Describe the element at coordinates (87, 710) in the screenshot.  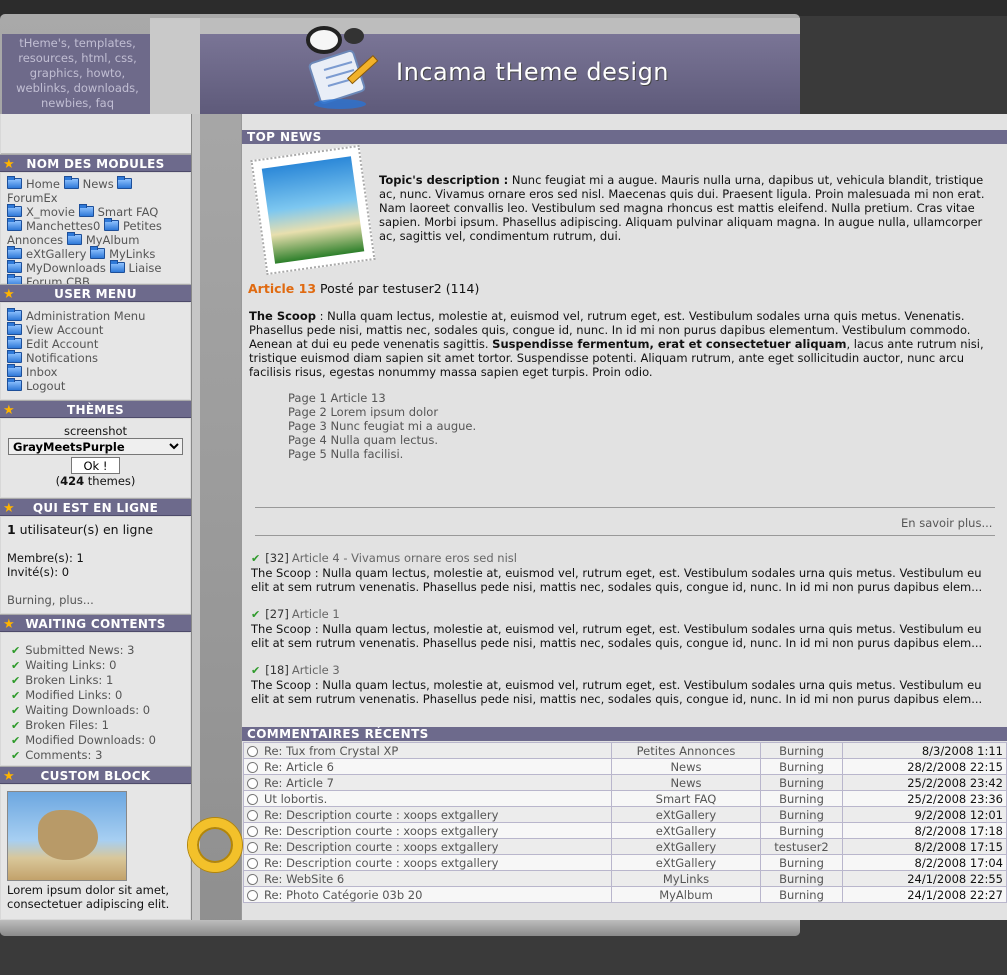
I see `waiting-downloads: Waiting Downloads: 0` at that location.